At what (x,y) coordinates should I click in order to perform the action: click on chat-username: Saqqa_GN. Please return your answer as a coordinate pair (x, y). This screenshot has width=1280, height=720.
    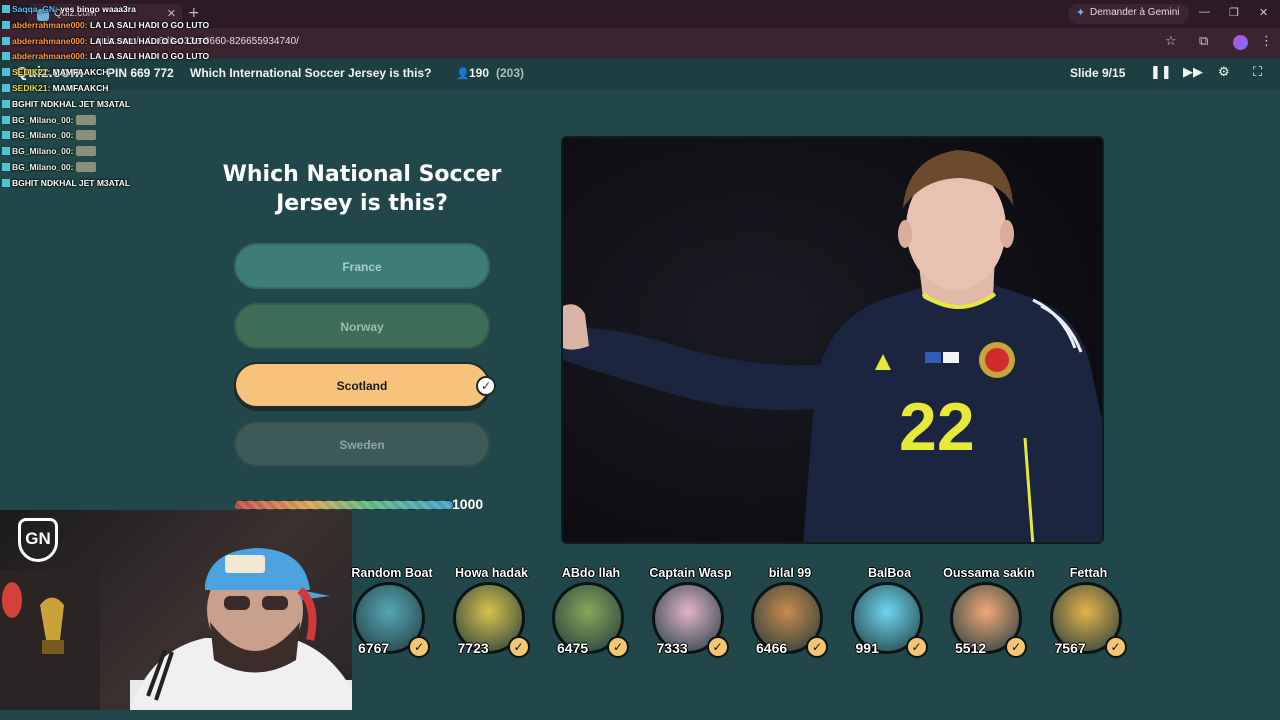
    Looking at the image, I should click on (33, 9).